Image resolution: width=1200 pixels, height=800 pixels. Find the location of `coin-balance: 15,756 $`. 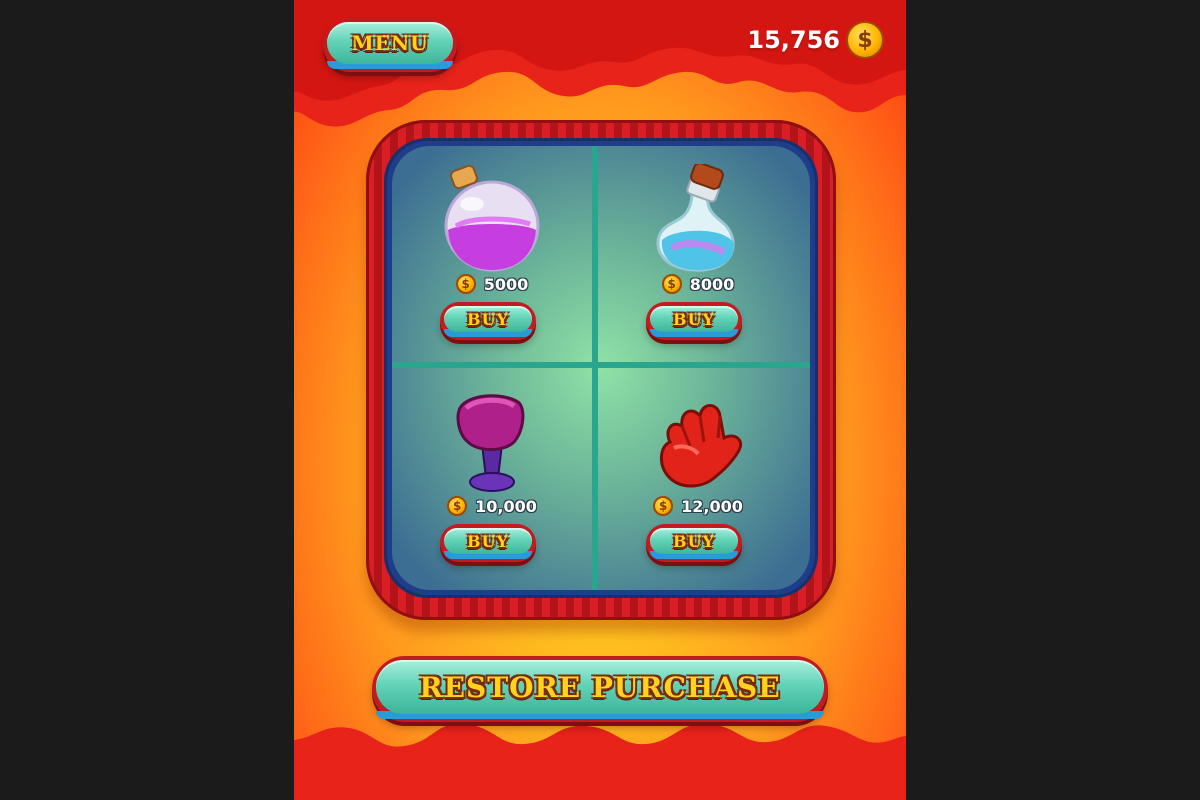

coin-balance: 15,756 $ is located at coordinates (815, 40).